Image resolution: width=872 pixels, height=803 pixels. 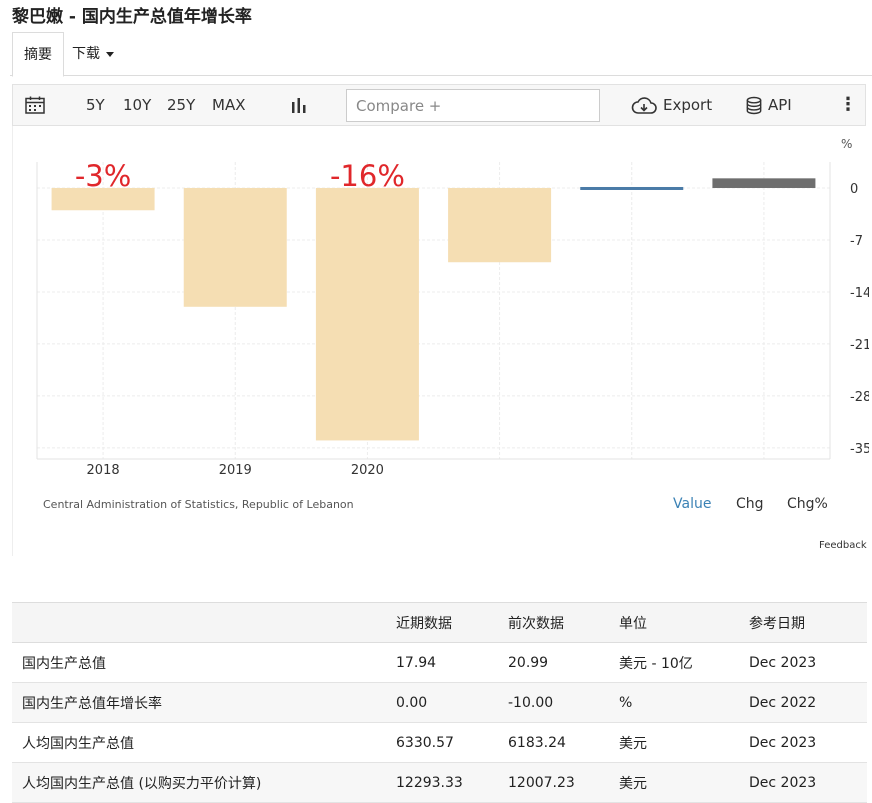 What do you see at coordinates (137, 105) in the screenshot?
I see `range-10y-button: 10Y` at bounding box center [137, 105].